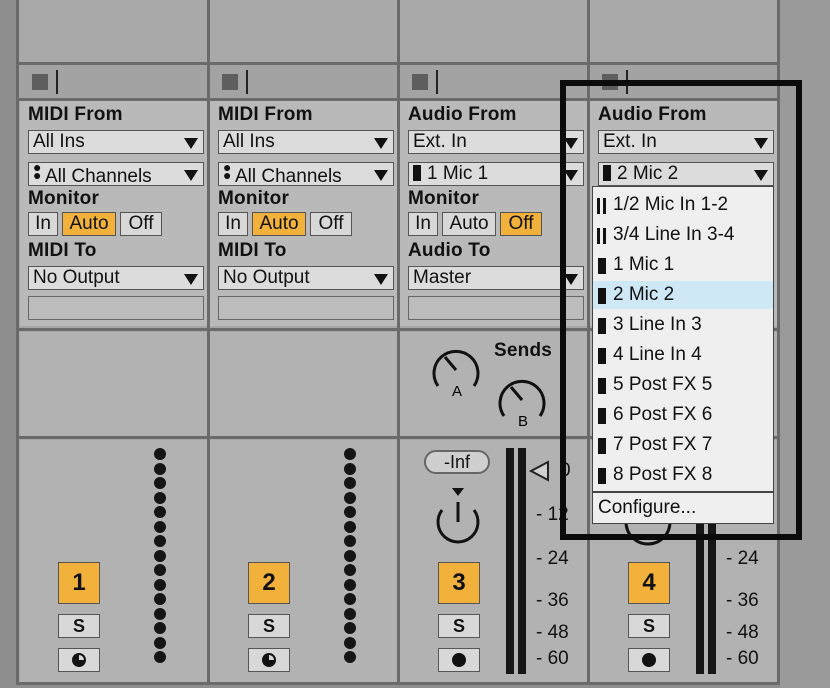  I want to click on pan-knob, so click(458, 517).